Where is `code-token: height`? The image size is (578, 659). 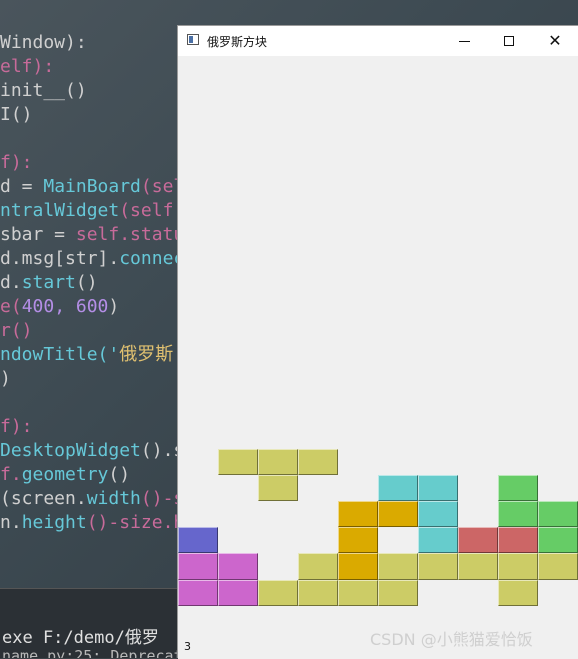 code-token: height is located at coordinates (54, 522).